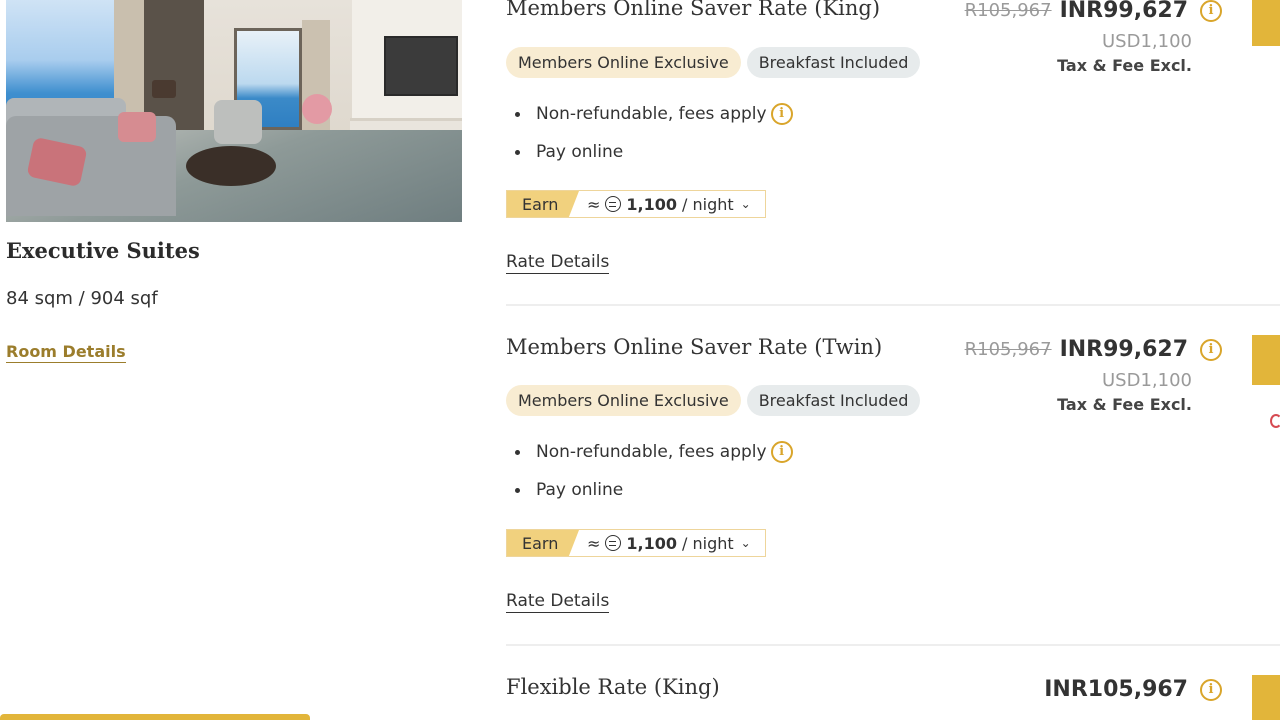  I want to click on rate-price: INR105,967 i, so click(1133, 689).